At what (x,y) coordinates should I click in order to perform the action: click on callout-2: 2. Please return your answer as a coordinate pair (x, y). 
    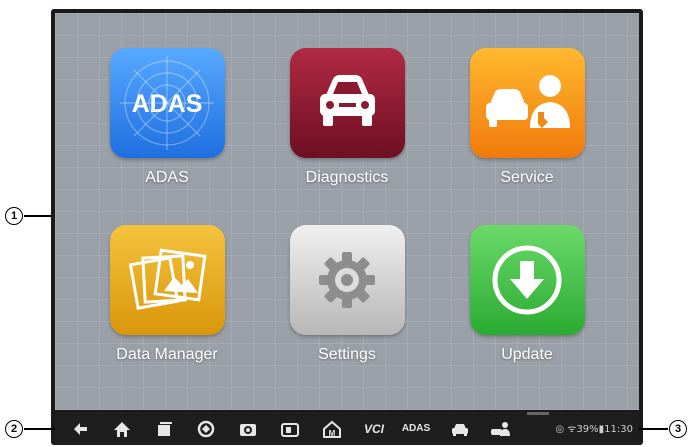
    Looking at the image, I should click on (14, 429).